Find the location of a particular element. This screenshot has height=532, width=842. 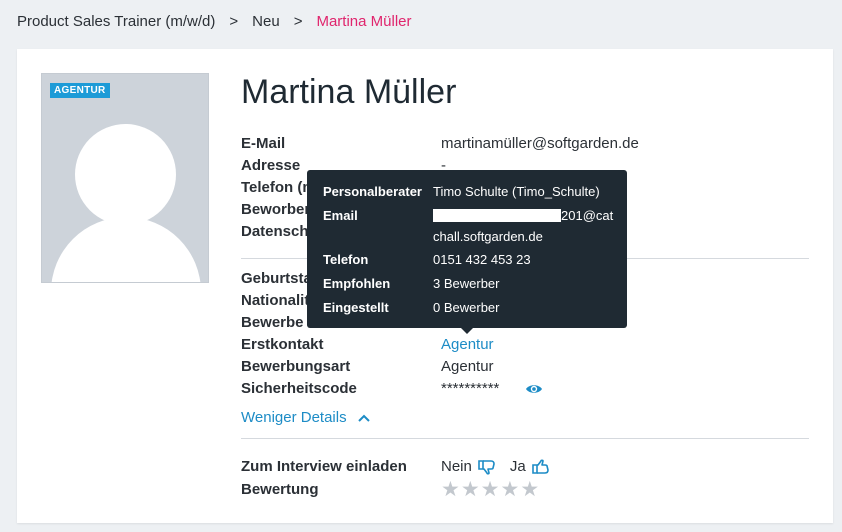

security-code-label: Sicherheitscode is located at coordinates (299, 388).